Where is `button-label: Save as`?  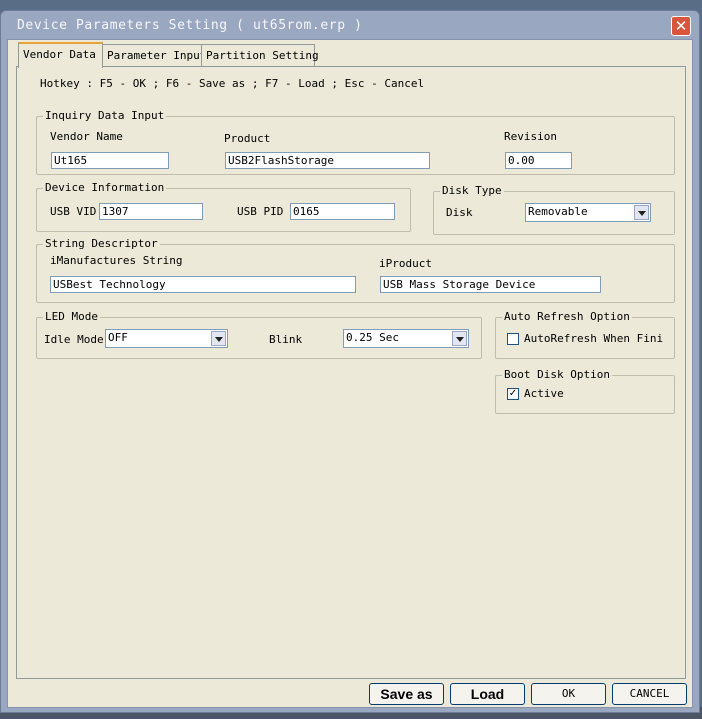
button-label: Save as is located at coordinates (406, 694).